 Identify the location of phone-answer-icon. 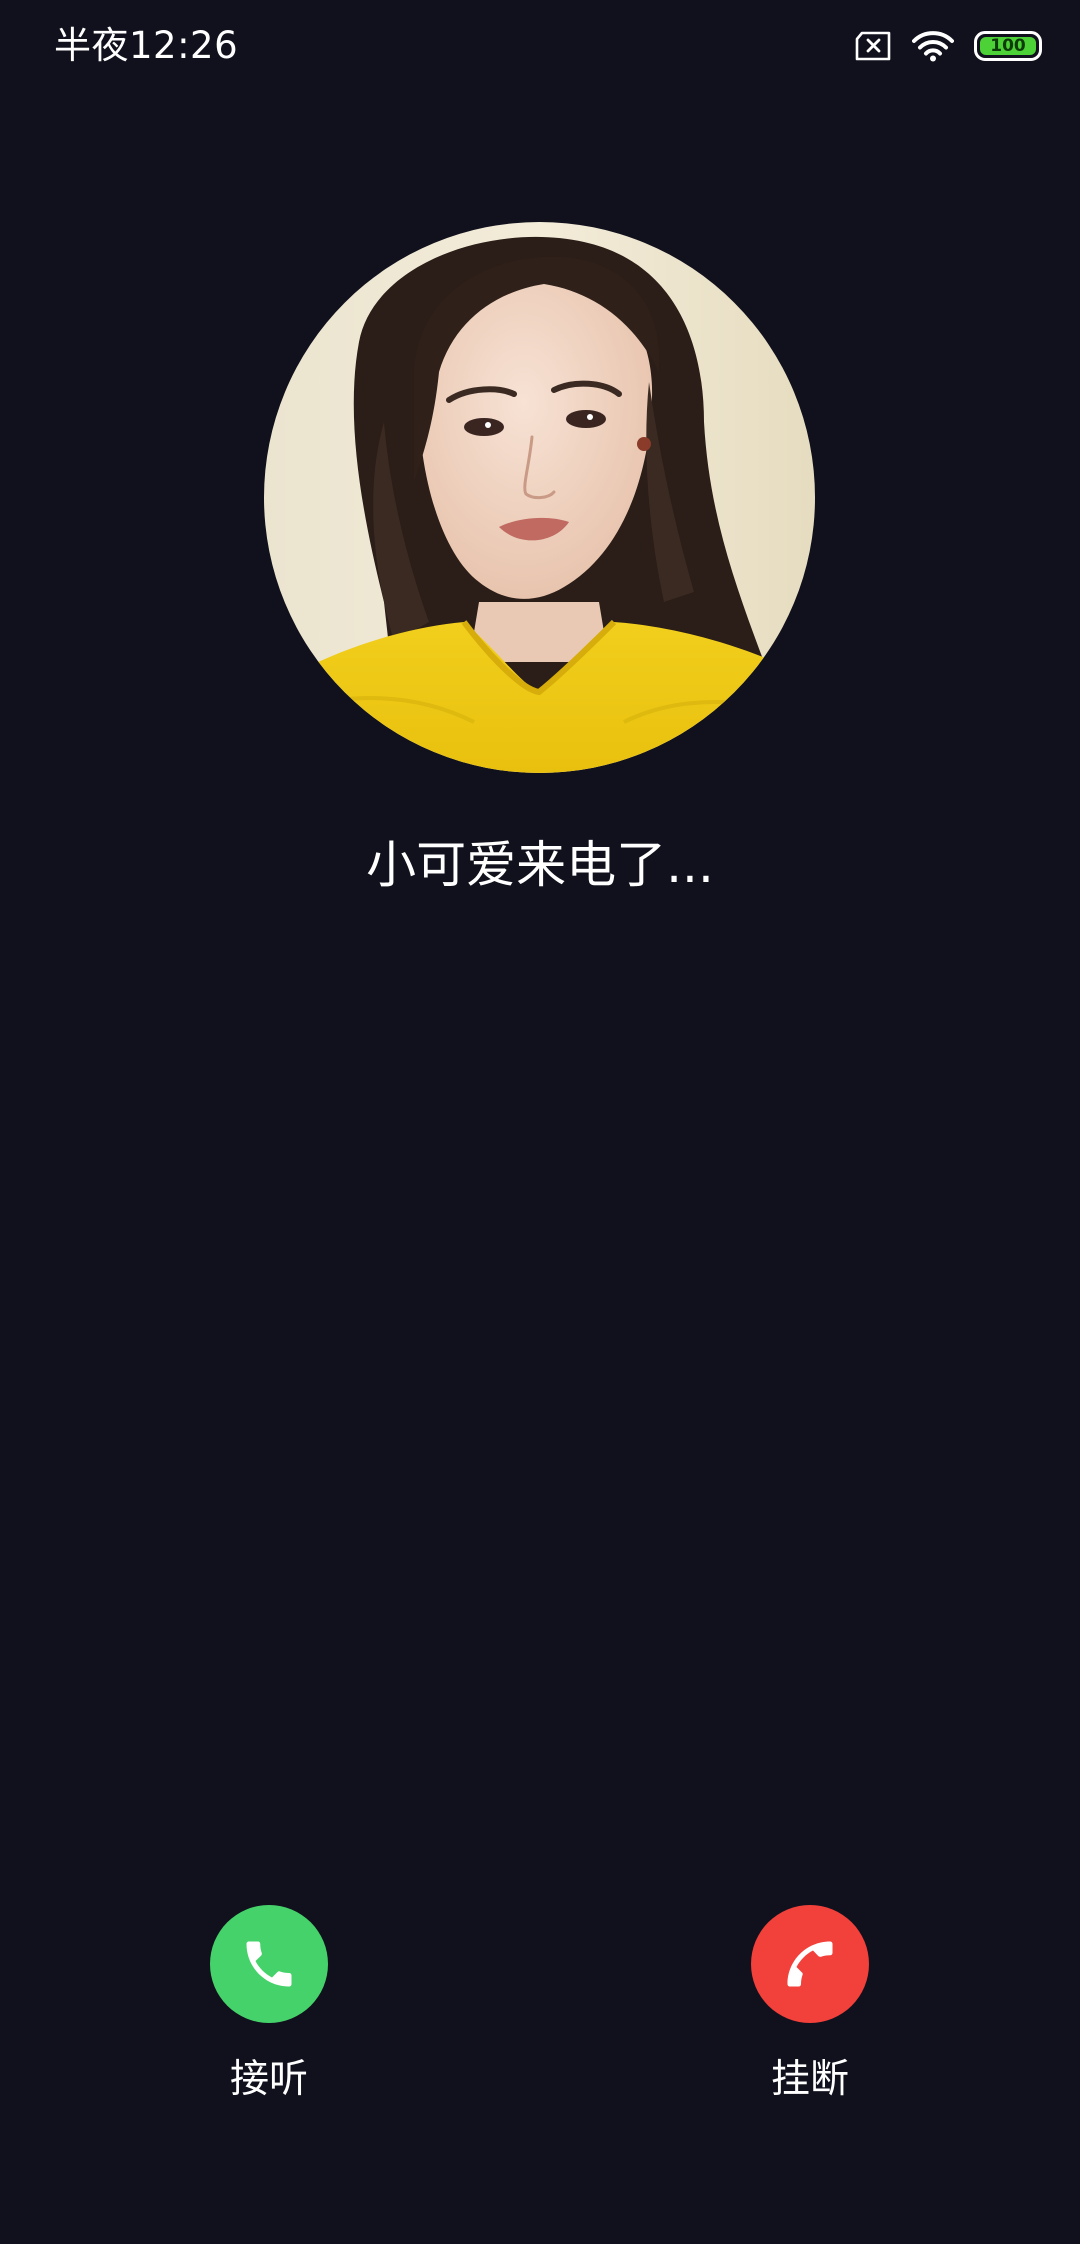
(269, 1964).